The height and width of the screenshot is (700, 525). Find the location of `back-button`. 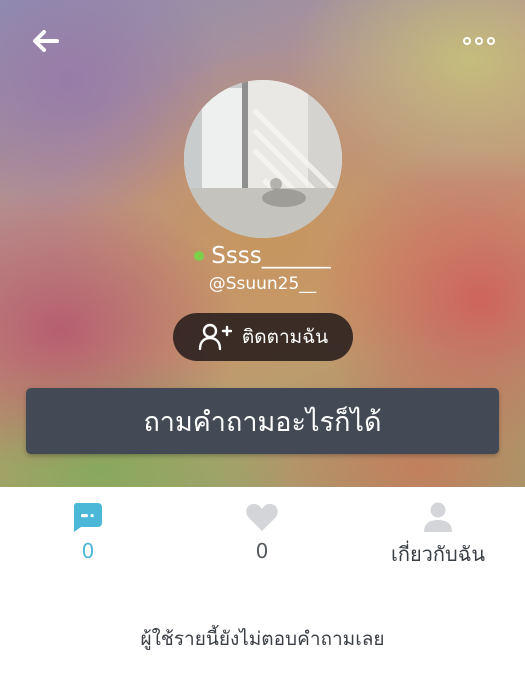

back-button is located at coordinates (46, 41).